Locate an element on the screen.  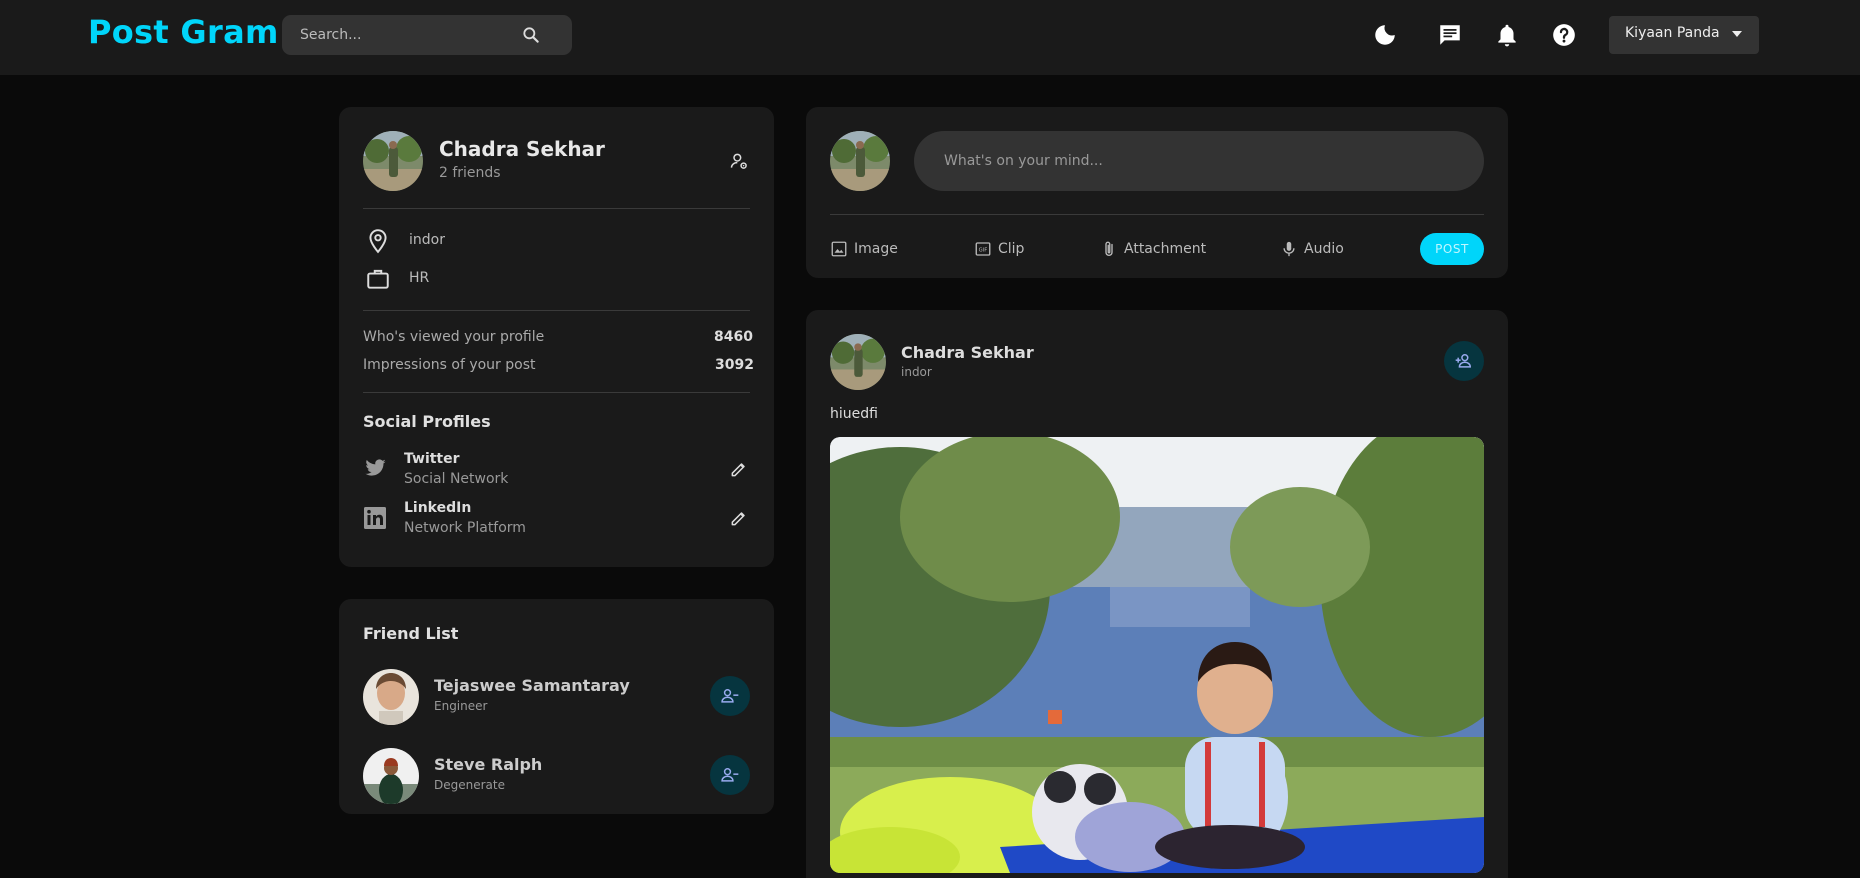
audio-action: Audio is located at coordinates (1312, 249).